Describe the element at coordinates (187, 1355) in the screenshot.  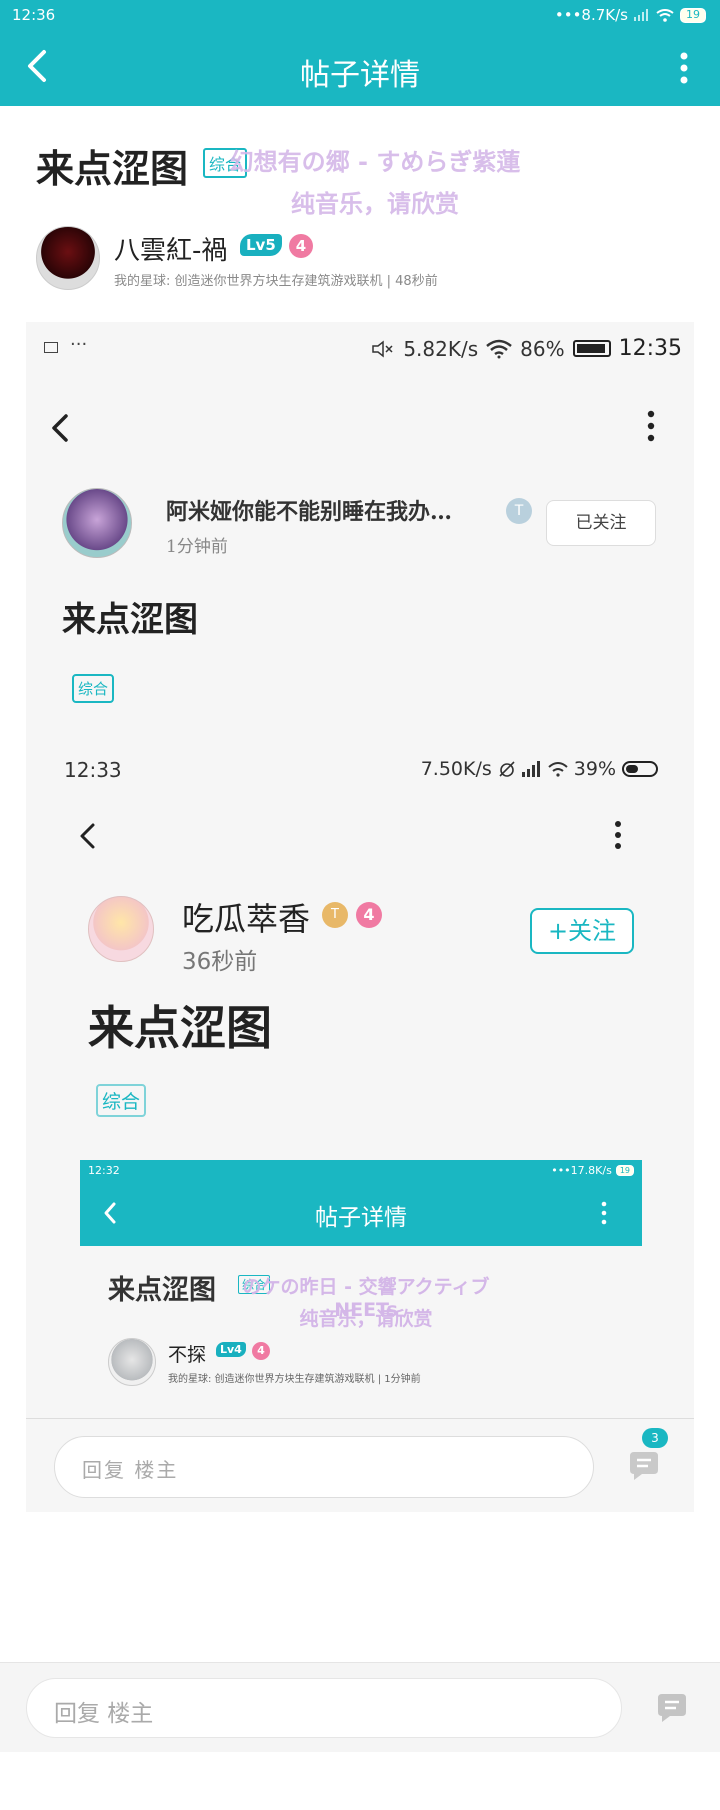
I see `author-name: 不探` at that location.